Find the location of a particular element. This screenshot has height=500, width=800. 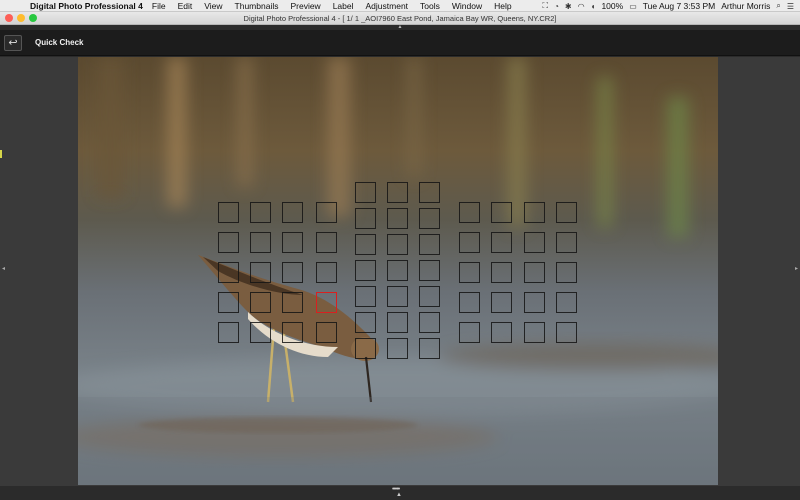

left-panel-marker is located at coordinates (1, 154).